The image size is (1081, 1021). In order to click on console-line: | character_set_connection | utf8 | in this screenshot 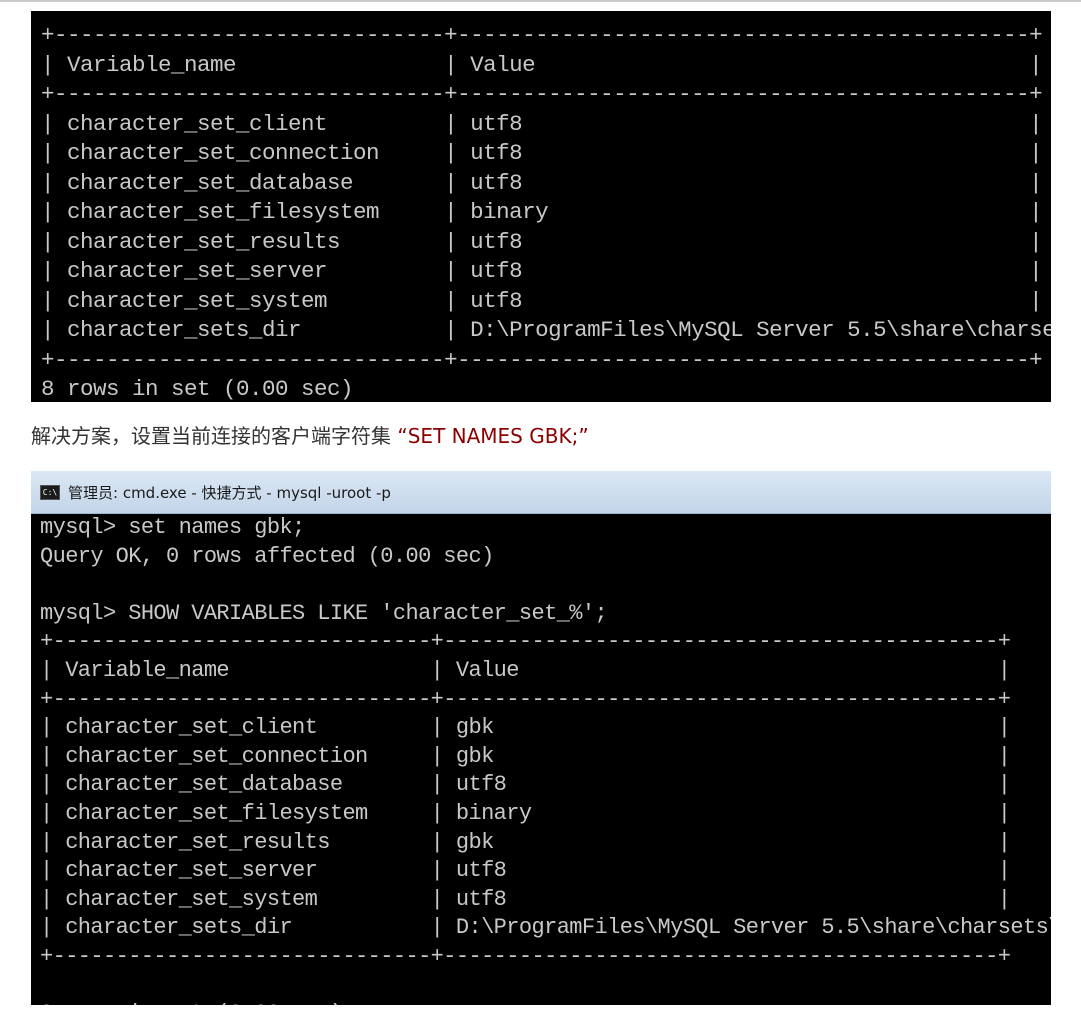, I will do `click(542, 153)`.